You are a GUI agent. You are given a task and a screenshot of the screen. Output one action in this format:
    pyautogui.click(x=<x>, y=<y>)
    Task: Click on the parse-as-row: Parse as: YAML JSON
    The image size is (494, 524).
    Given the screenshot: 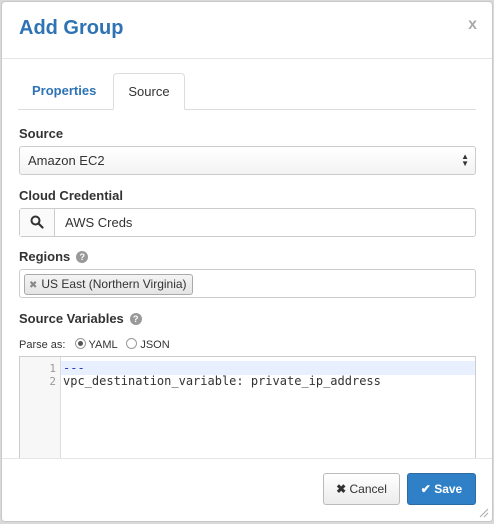 What is the action you would take?
    pyautogui.click(x=94, y=344)
    